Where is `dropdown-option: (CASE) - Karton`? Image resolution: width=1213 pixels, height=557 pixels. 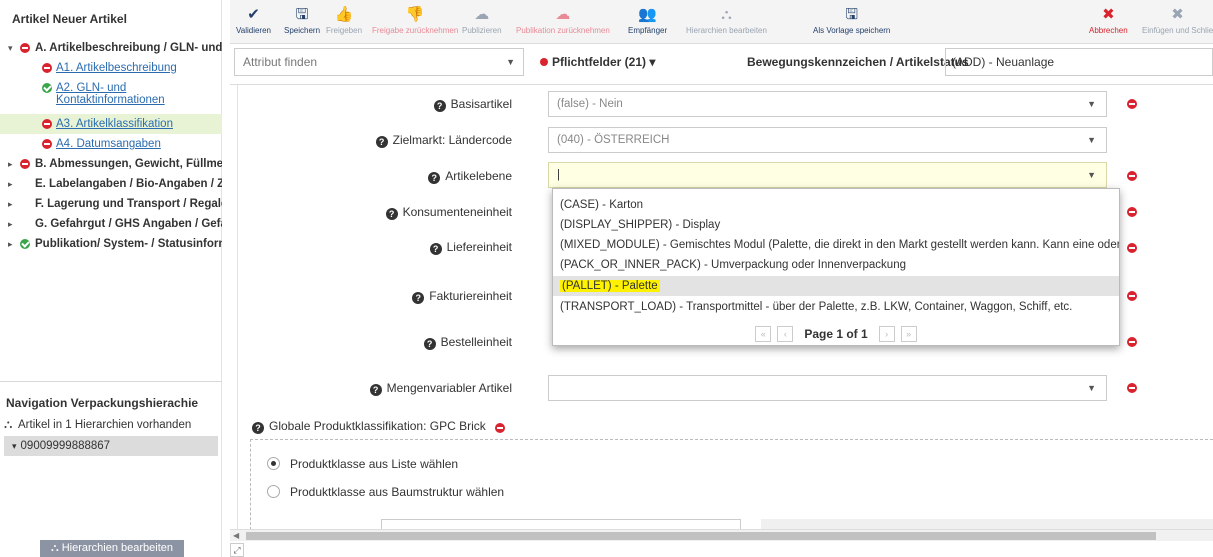
dropdown-option: (CASE) - Karton is located at coordinates (836, 205).